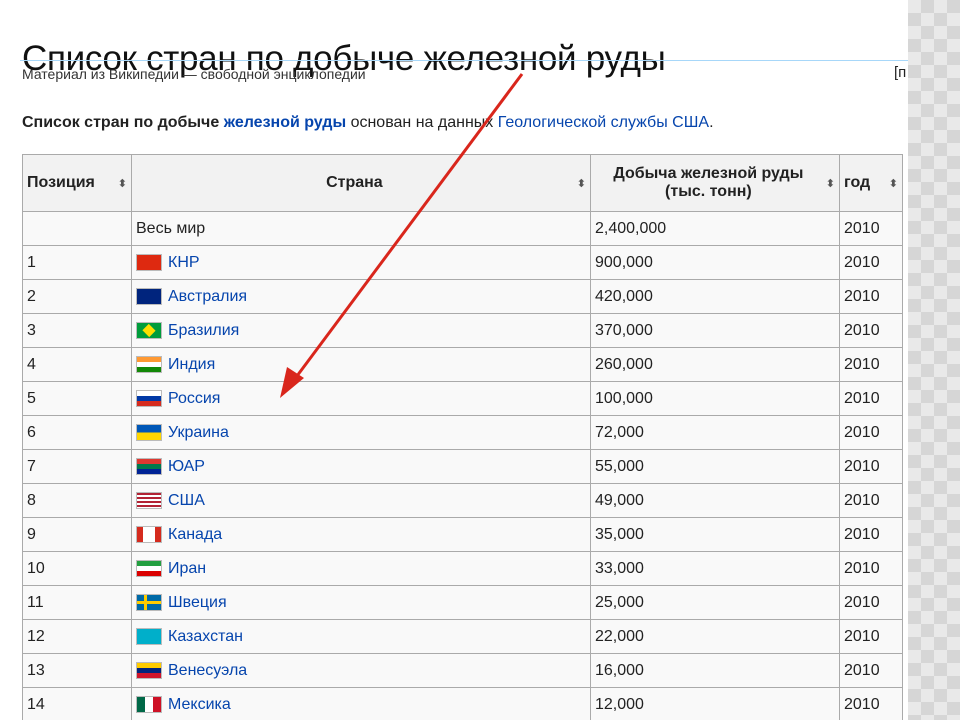 This screenshot has width=960, height=720. What do you see at coordinates (207, 296) in the screenshot?
I see `country-link: Австралия` at bounding box center [207, 296].